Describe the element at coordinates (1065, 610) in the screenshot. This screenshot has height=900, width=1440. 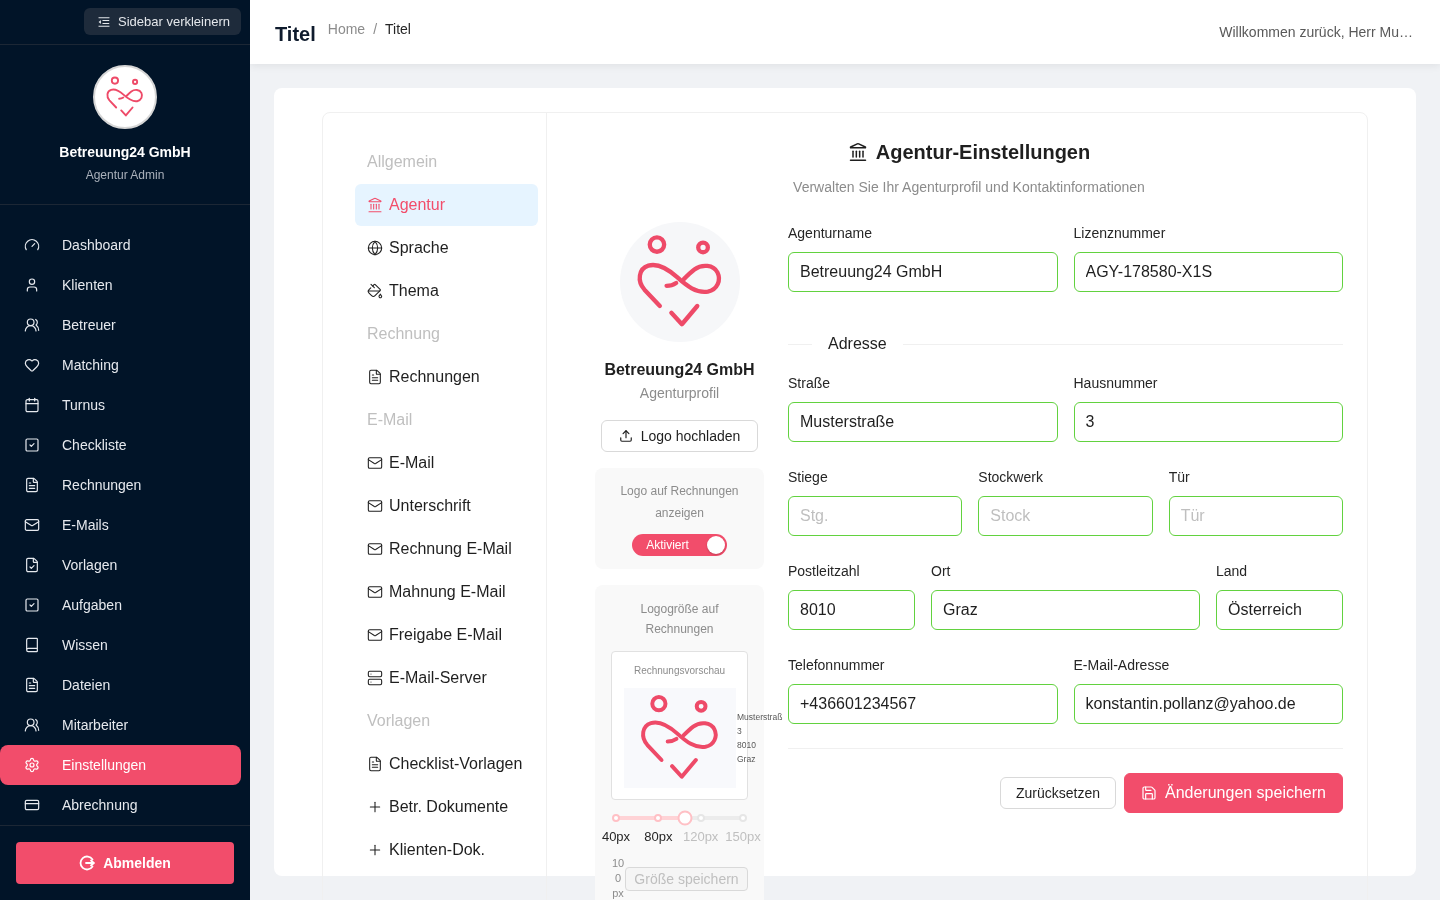
I see `input-field: Graz` at that location.